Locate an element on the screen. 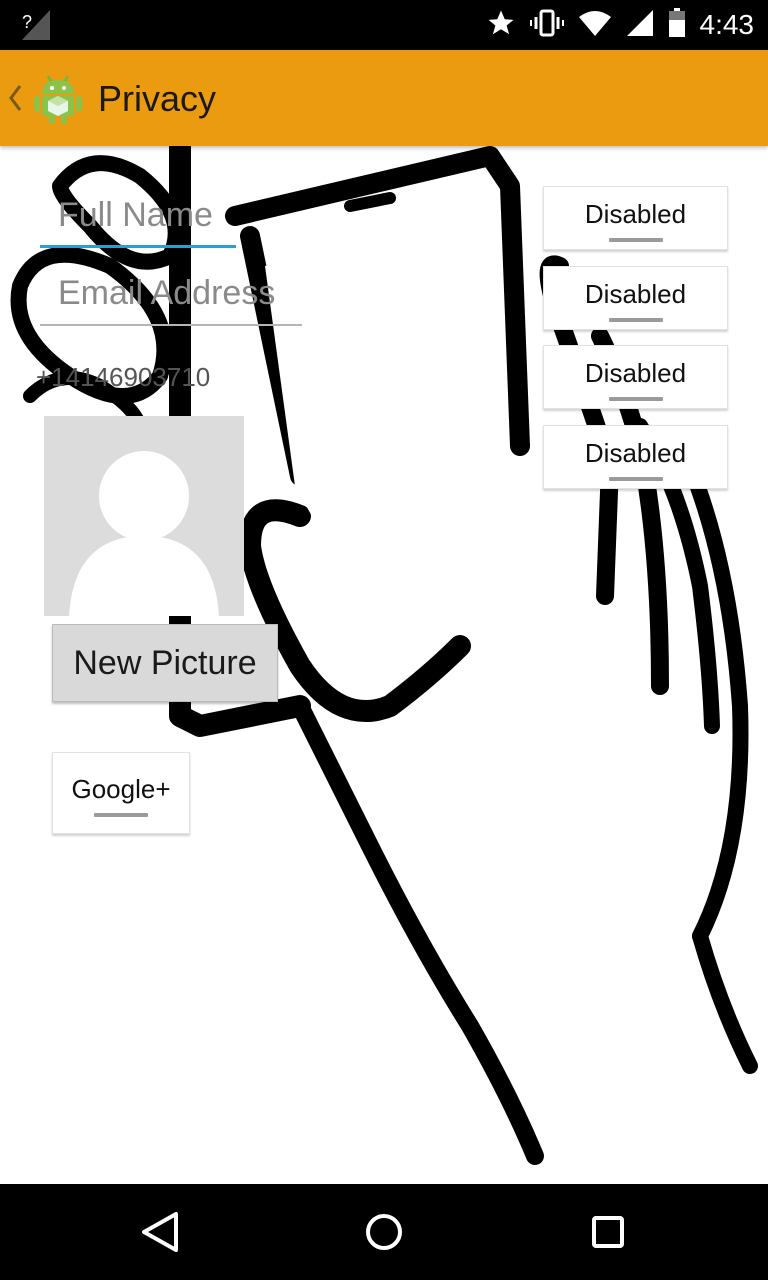  toggle-button-3: Disabled is located at coordinates (635, 377).